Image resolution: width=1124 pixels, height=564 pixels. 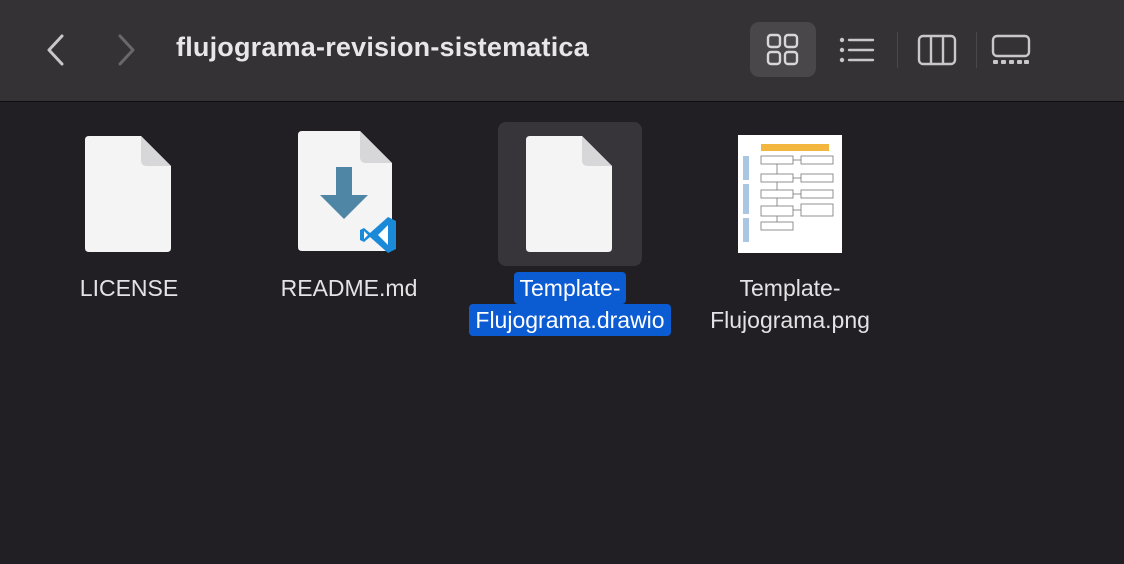 I want to click on gallery-icon, so click(x=1011, y=49).